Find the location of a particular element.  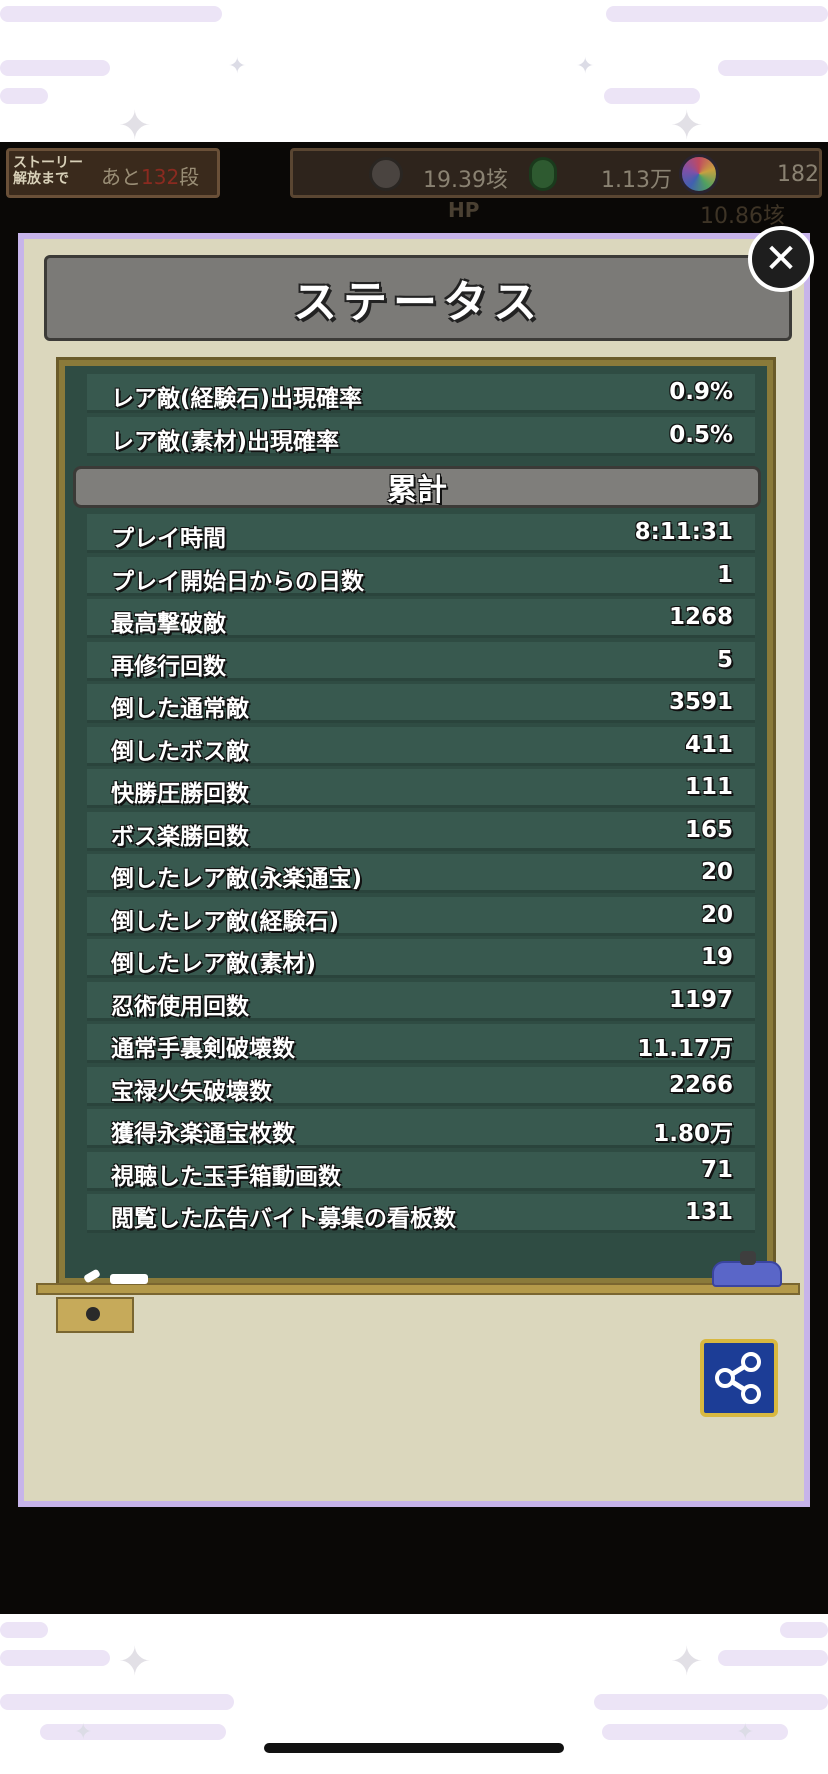

stat-row: 倒した通常敵 3591 is located at coordinates (421, 703).